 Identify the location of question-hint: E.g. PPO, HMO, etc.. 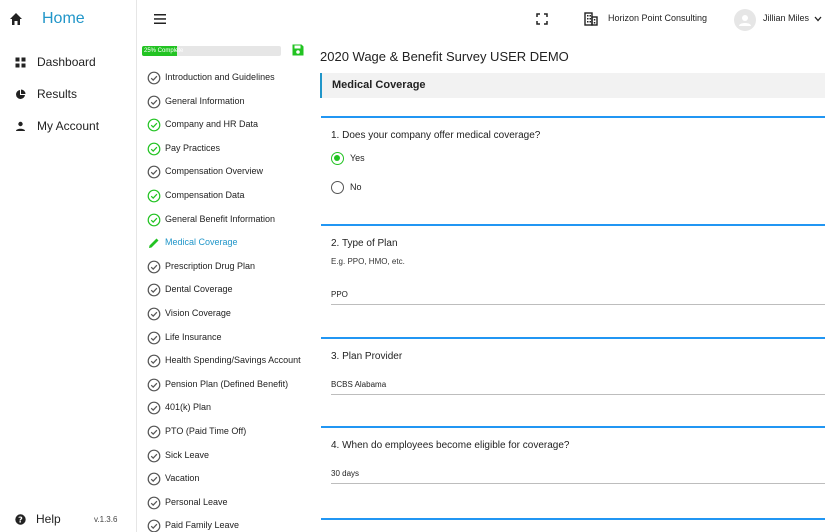
(368, 261).